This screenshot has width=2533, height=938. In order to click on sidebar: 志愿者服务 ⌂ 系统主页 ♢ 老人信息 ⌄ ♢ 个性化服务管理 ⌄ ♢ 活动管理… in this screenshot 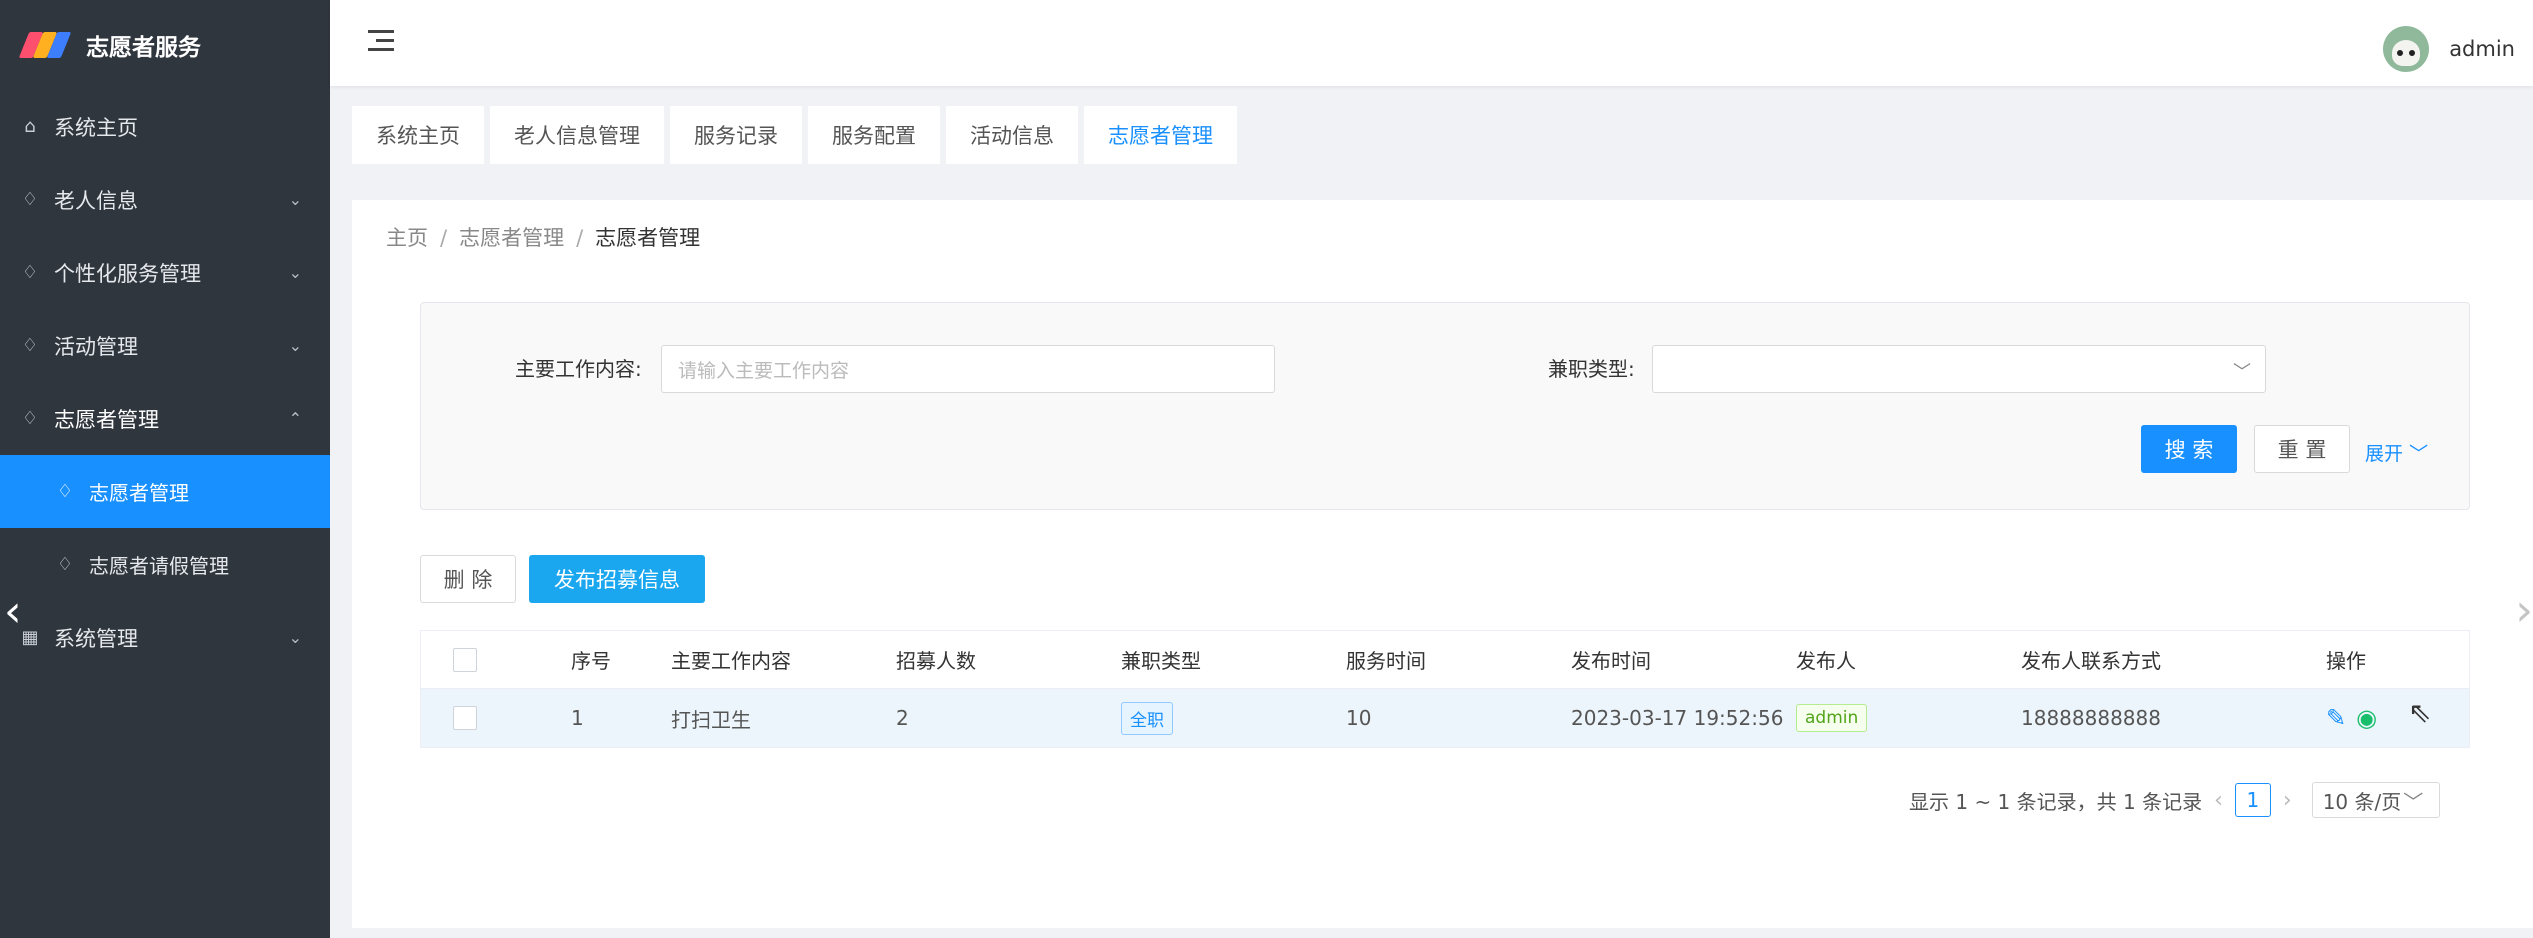, I will do `click(165, 469)`.